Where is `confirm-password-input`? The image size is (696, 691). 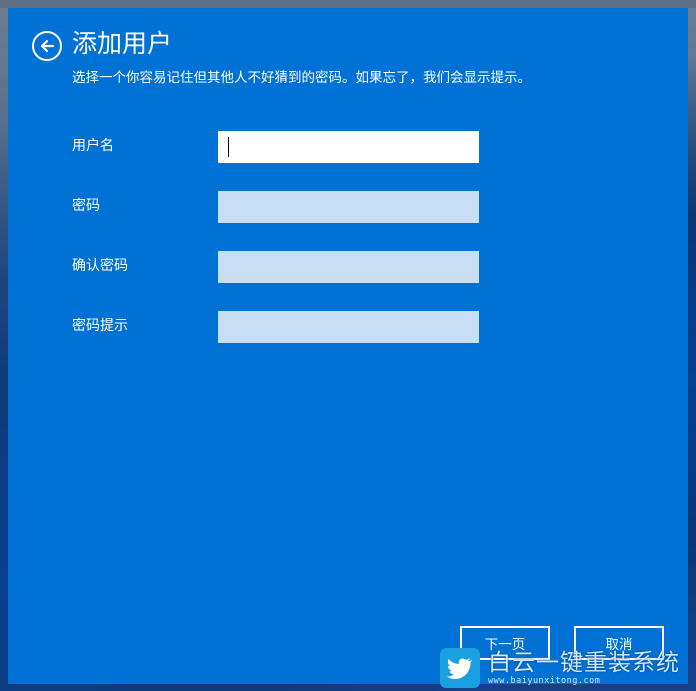 confirm-password-input is located at coordinates (348, 267).